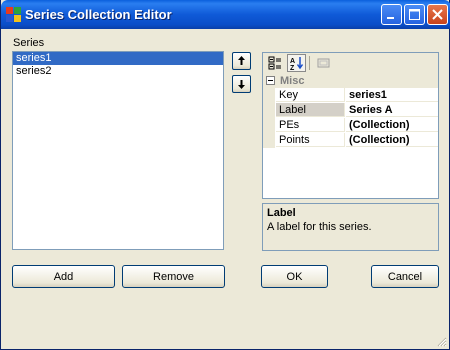 The image size is (450, 350). What do you see at coordinates (29, 43) in the screenshot?
I see `series-label: Series` at bounding box center [29, 43].